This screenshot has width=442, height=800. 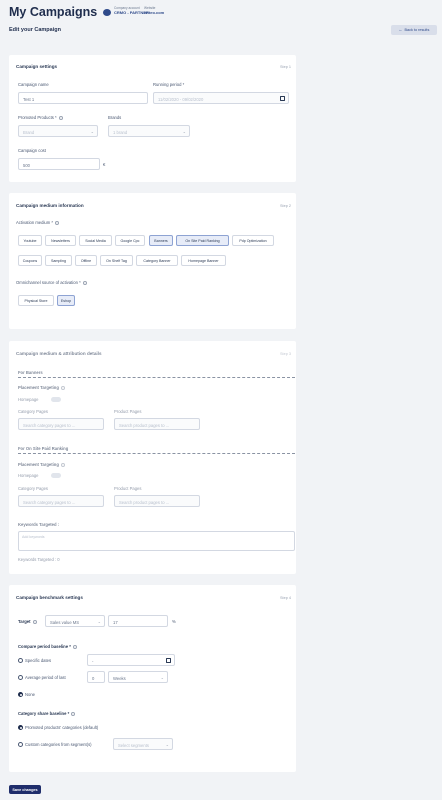 I want to click on keywords-textarea: Add keywords, so click(x=156, y=541).